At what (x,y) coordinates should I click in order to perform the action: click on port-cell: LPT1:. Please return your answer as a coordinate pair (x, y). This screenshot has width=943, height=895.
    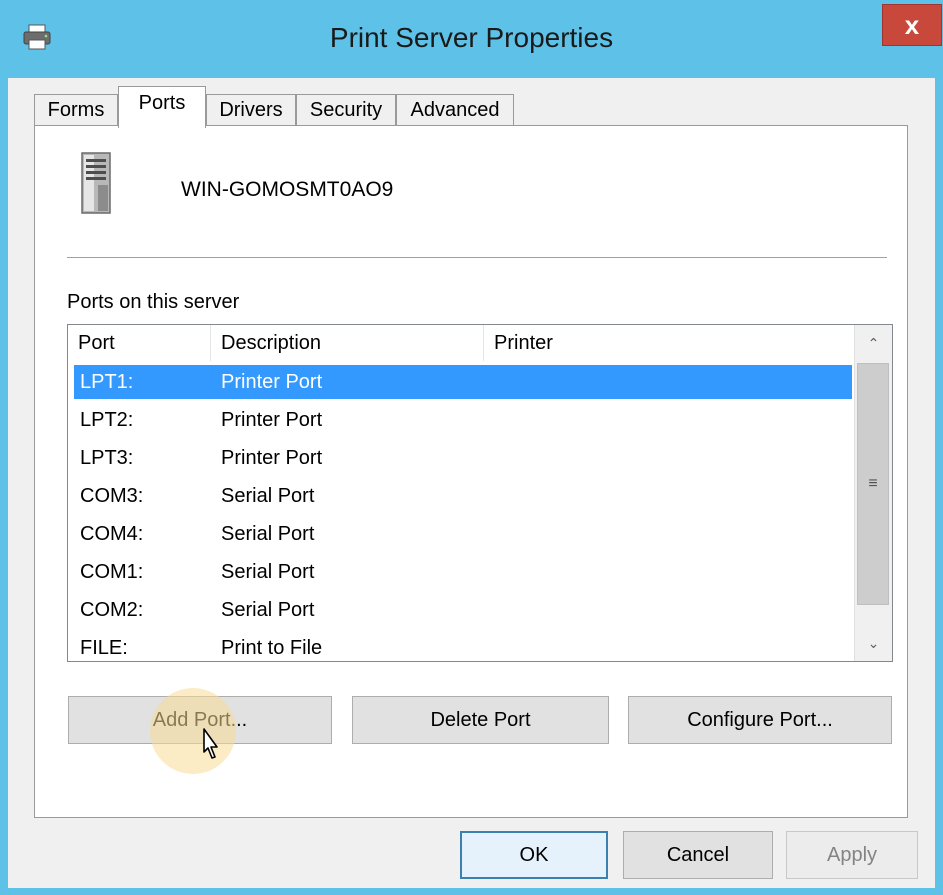
    Looking at the image, I should click on (107, 381).